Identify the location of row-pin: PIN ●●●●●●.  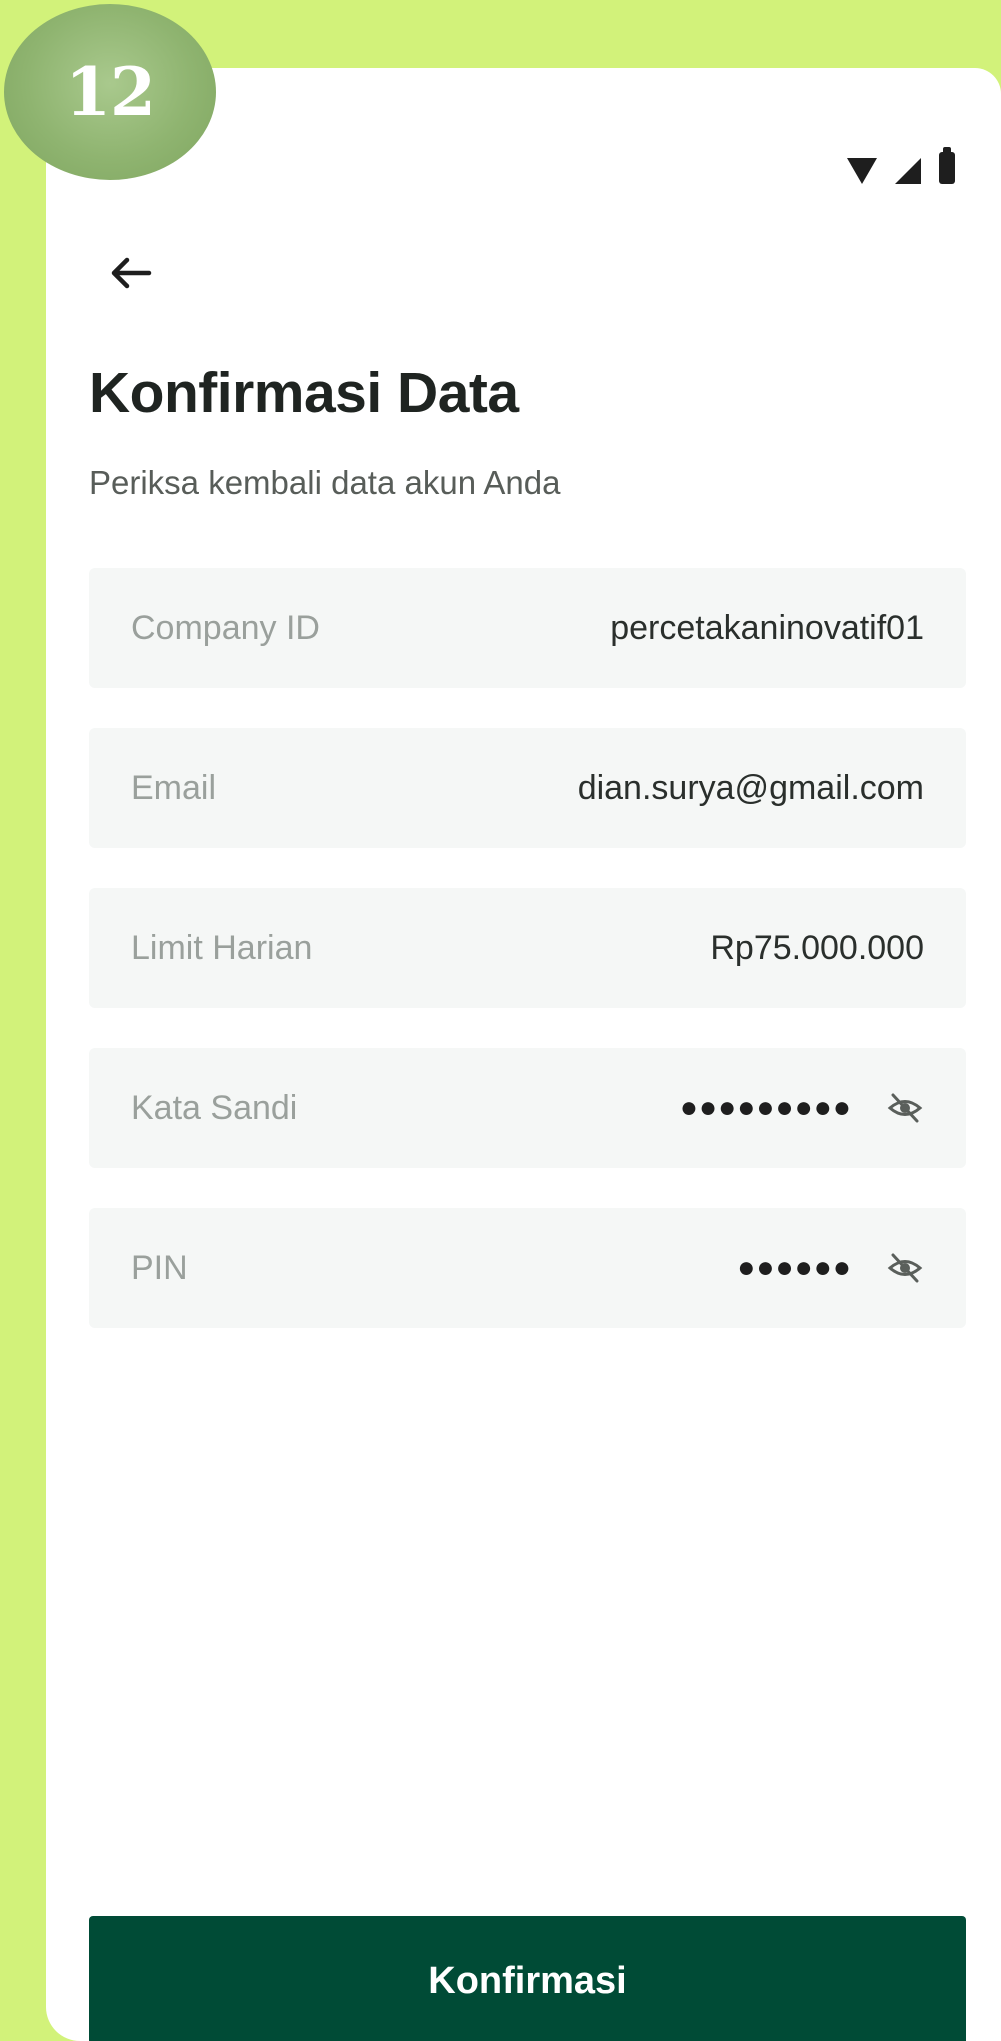
(527, 1268).